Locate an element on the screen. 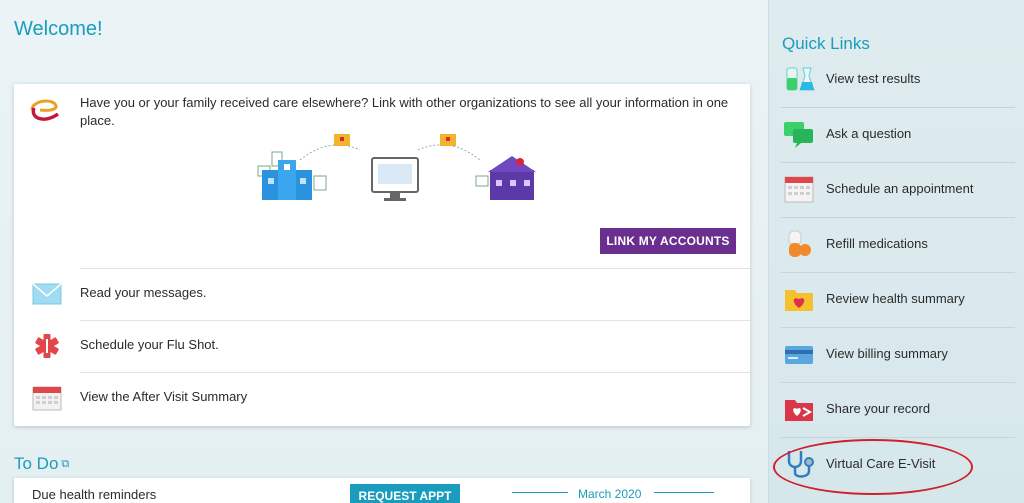 This screenshot has height=503, width=1024. stethoscope-icon is located at coordinates (800, 464).